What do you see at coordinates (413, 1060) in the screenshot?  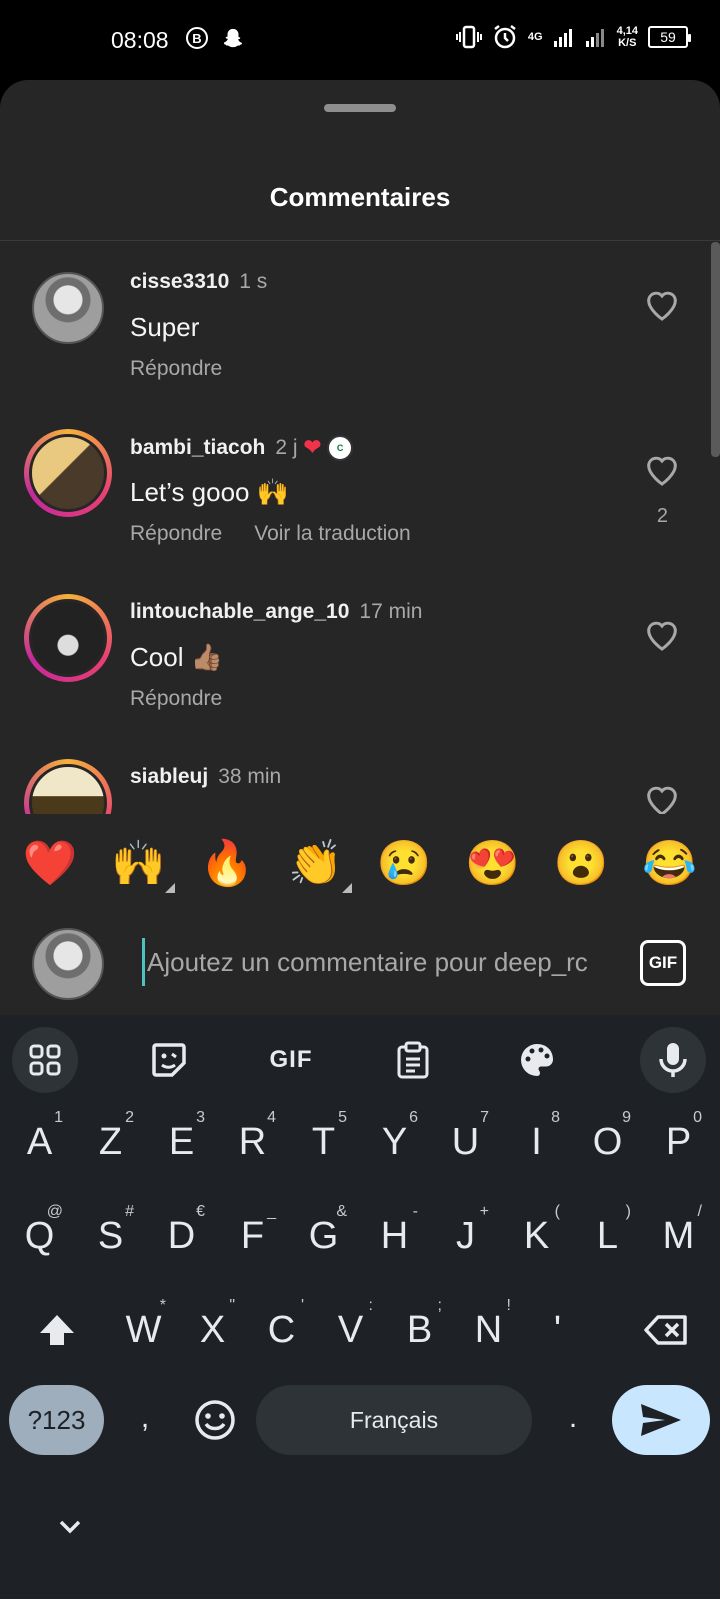 I see `clipboard-icon` at bounding box center [413, 1060].